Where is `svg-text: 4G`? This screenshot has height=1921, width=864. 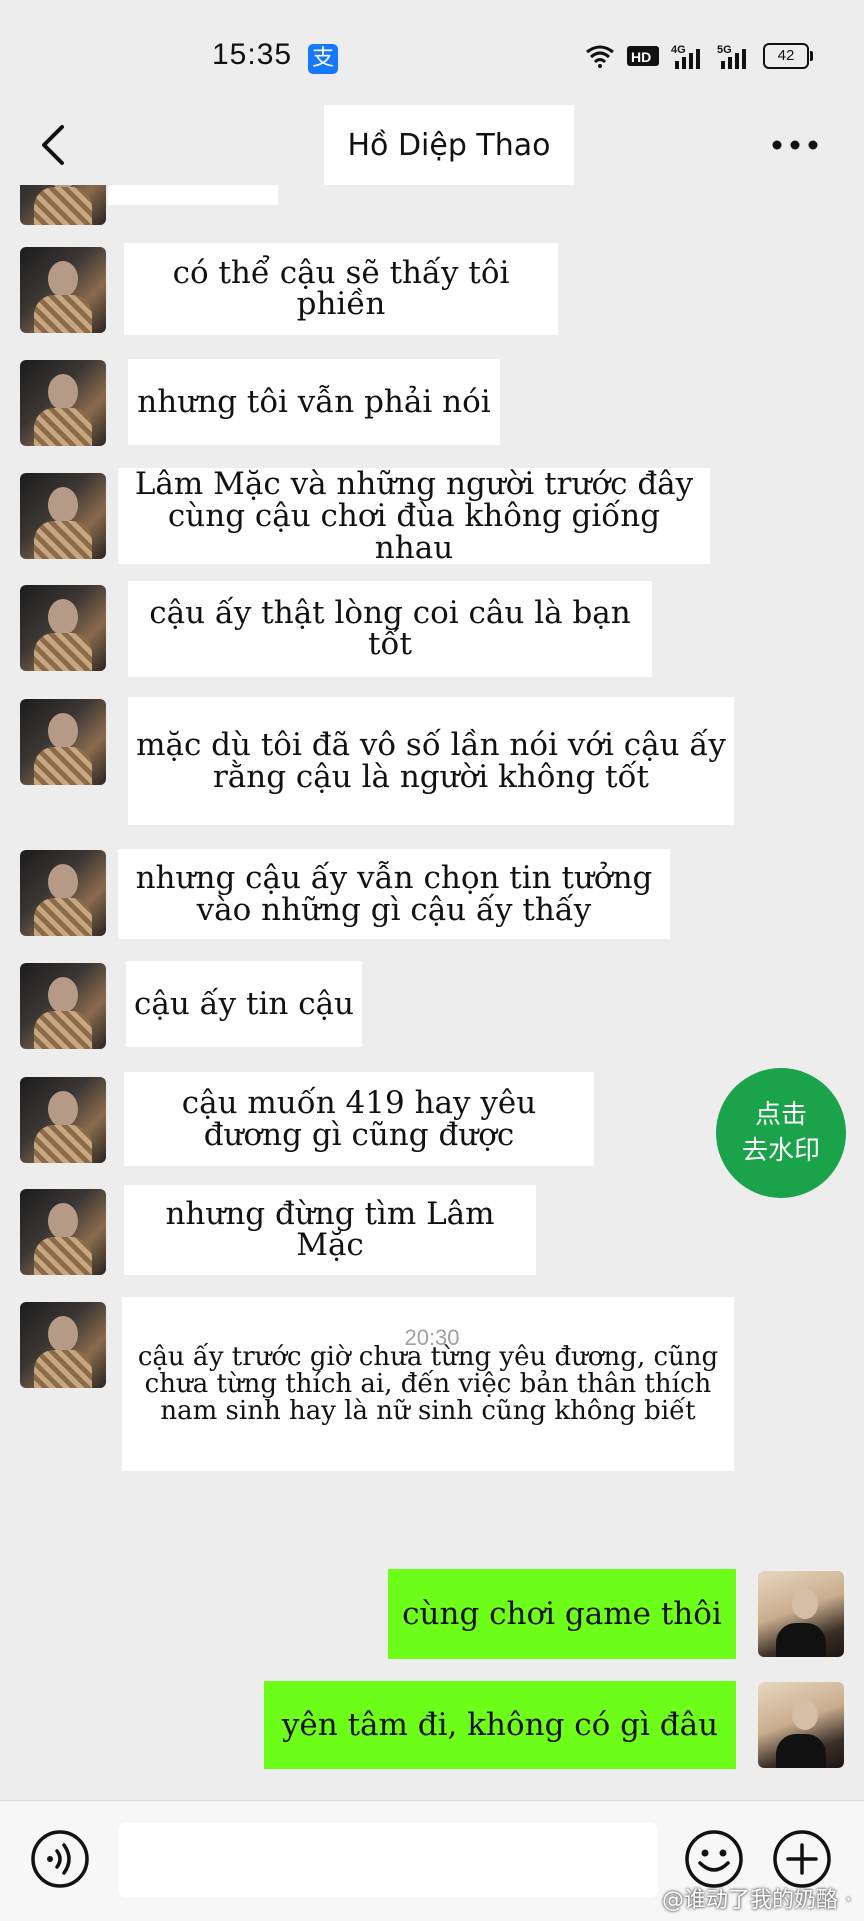
svg-text: 4G is located at coordinates (678, 50).